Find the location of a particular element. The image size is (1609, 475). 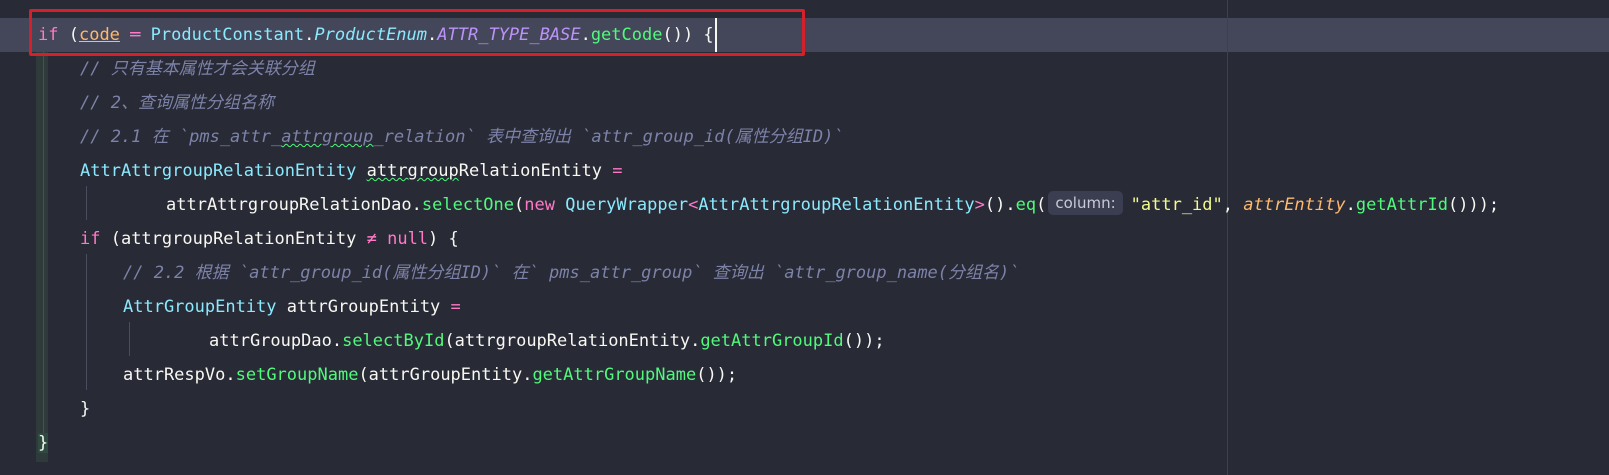

code-token: getAttrGroupName is located at coordinates (614, 375).